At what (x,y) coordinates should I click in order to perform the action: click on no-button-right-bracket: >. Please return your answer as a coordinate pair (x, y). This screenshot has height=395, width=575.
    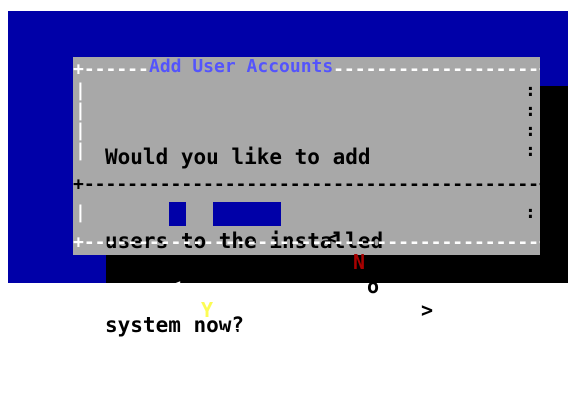
    Looking at the image, I should click on (427, 310).